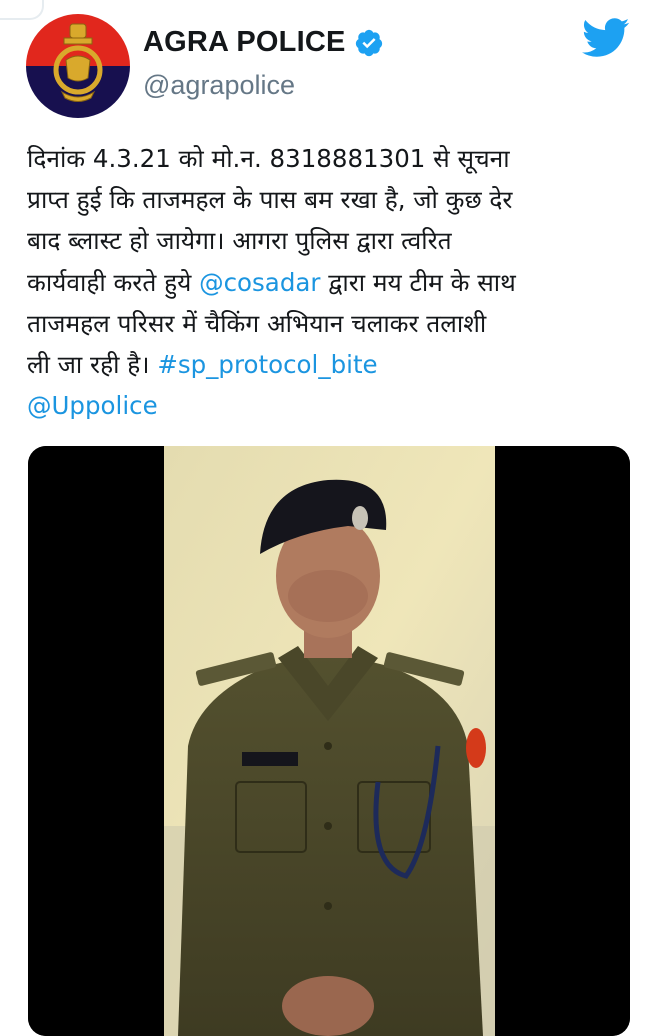  I want to click on mention-link: @cosadar, so click(259, 282).